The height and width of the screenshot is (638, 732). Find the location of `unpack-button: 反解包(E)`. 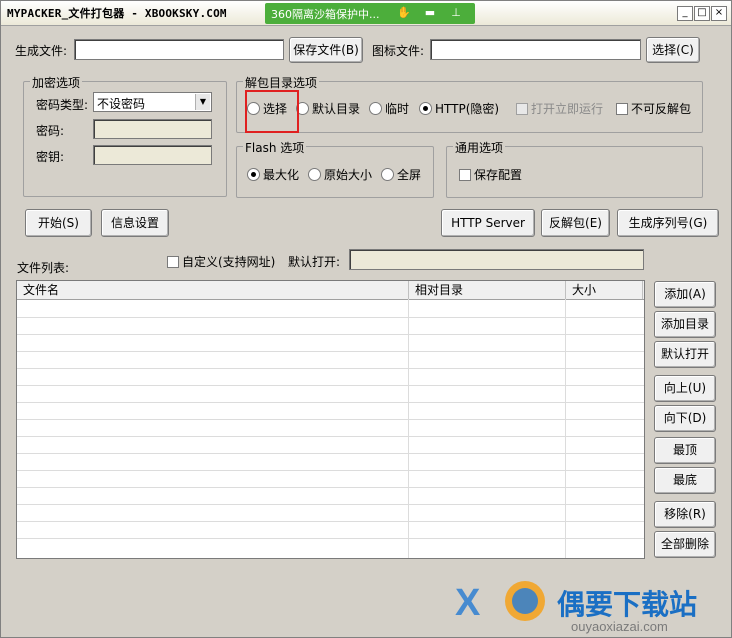

unpack-button: 反解包(E) is located at coordinates (575, 223).